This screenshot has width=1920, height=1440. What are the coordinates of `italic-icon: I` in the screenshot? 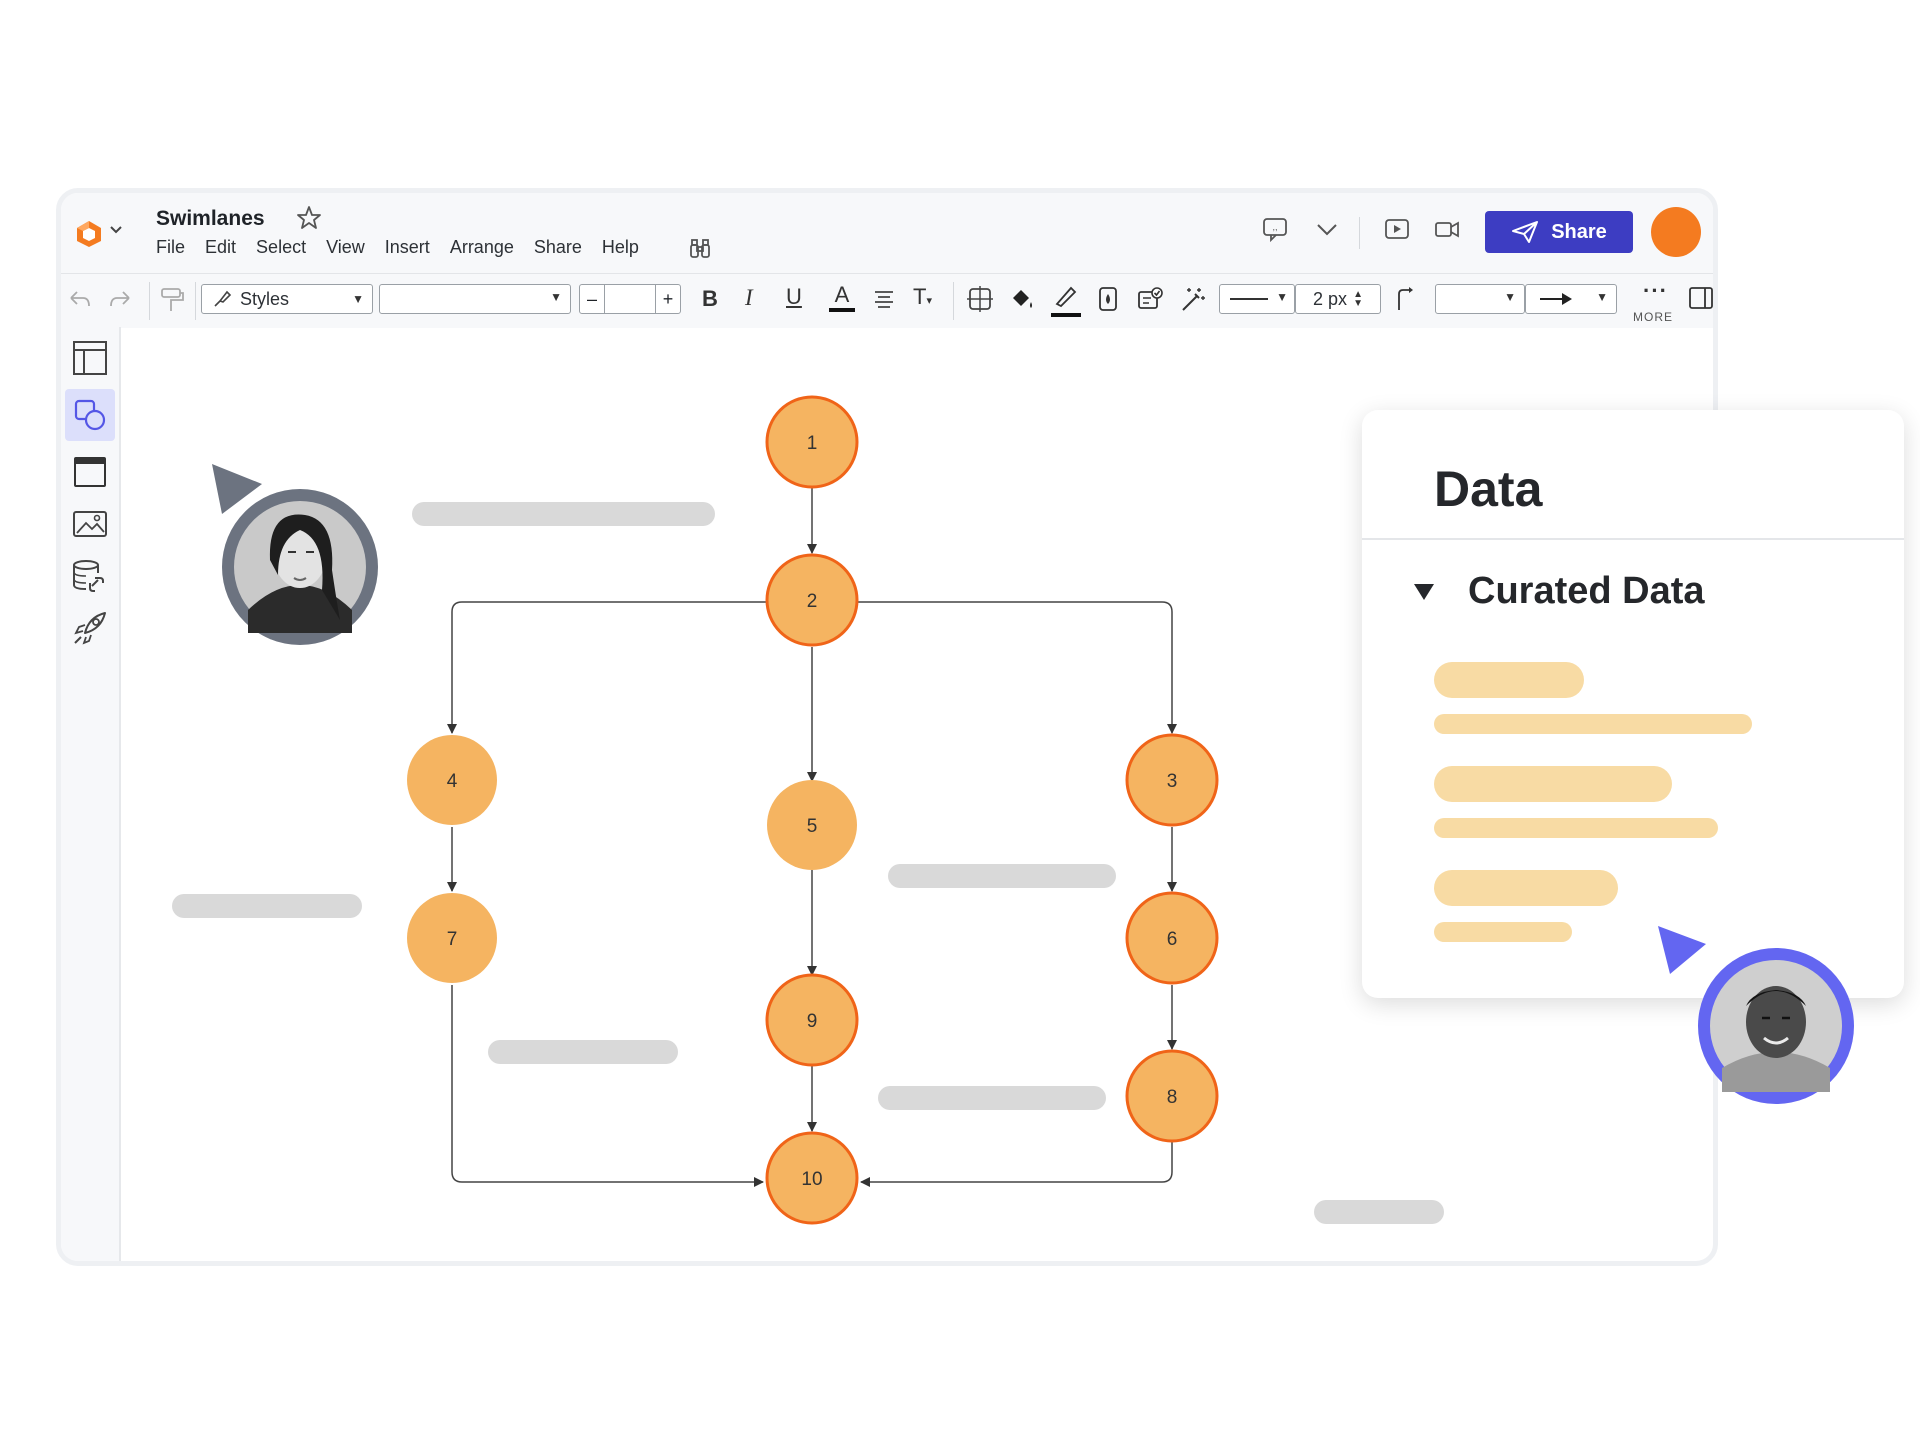 It's located at (749, 298).